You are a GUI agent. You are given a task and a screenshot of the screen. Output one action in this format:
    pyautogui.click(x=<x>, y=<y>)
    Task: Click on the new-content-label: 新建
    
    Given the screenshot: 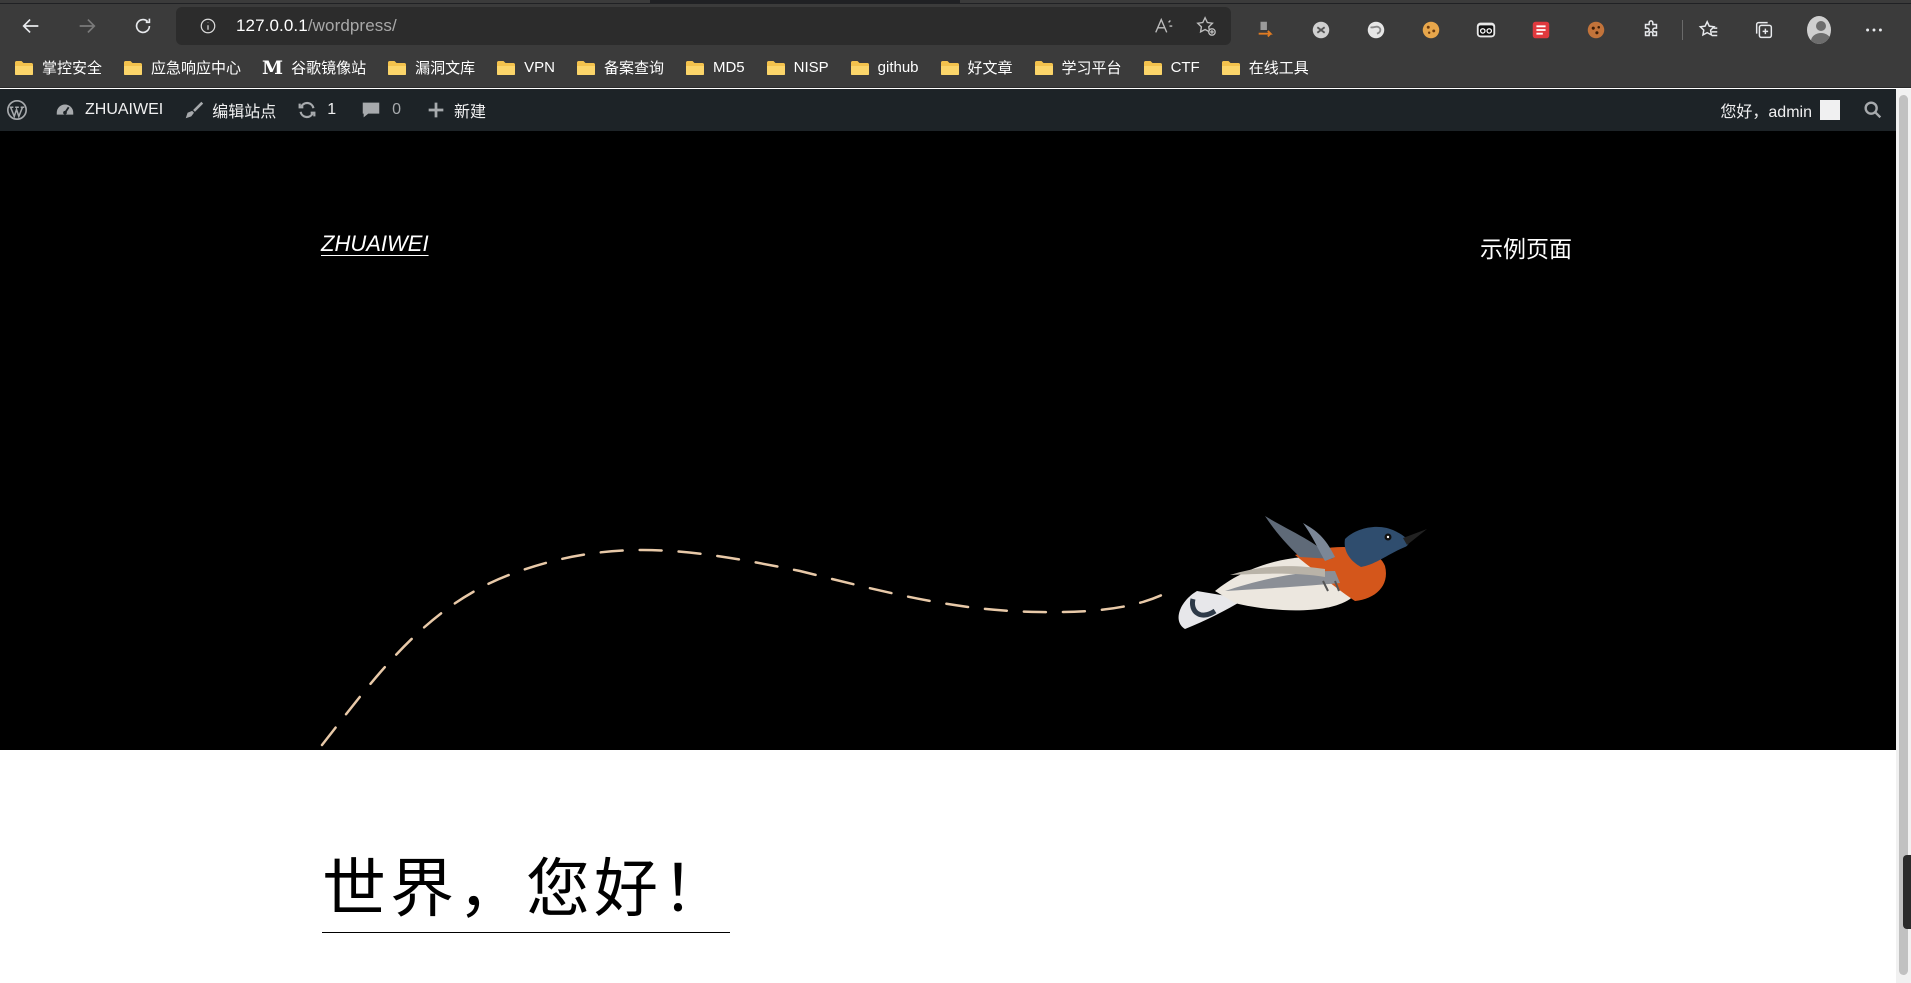 What is the action you would take?
    pyautogui.click(x=470, y=112)
    